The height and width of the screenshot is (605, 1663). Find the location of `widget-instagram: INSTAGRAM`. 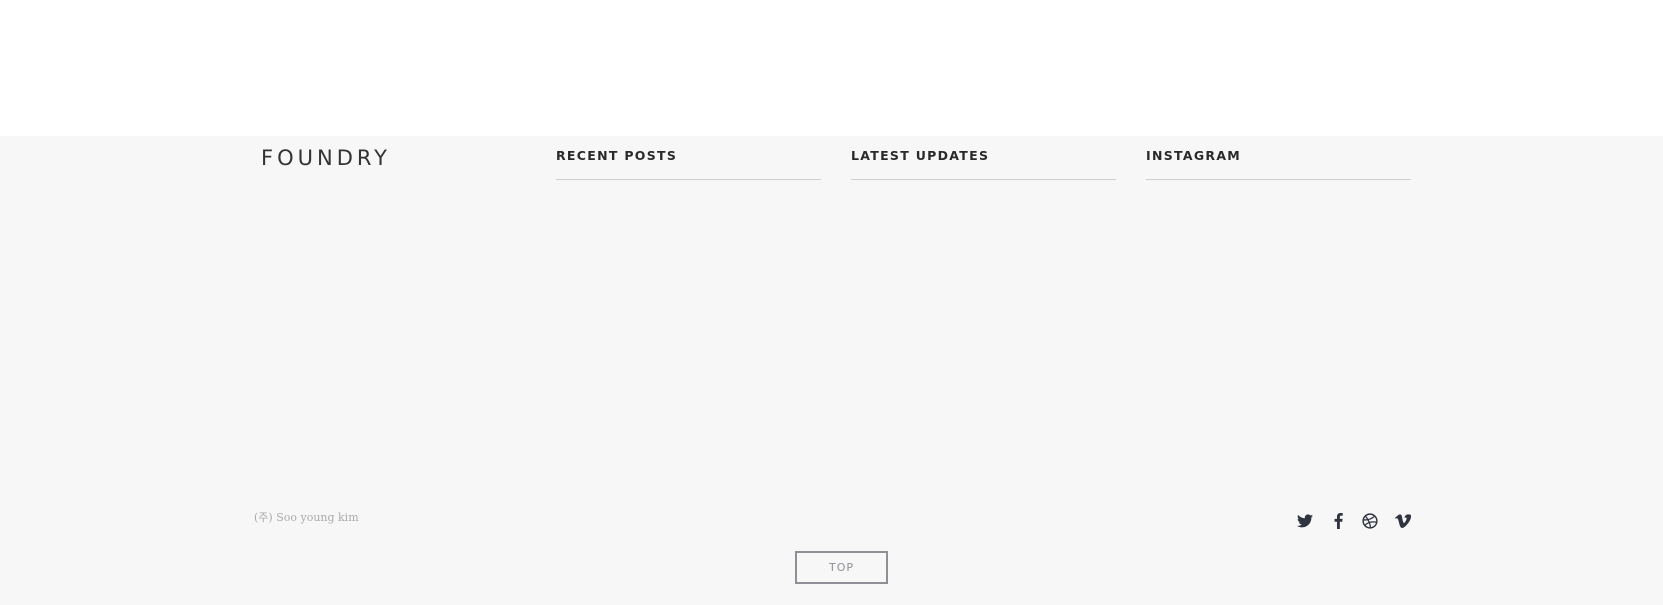

widget-instagram: INSTAGRAM is located at coordinates (1278, 164).